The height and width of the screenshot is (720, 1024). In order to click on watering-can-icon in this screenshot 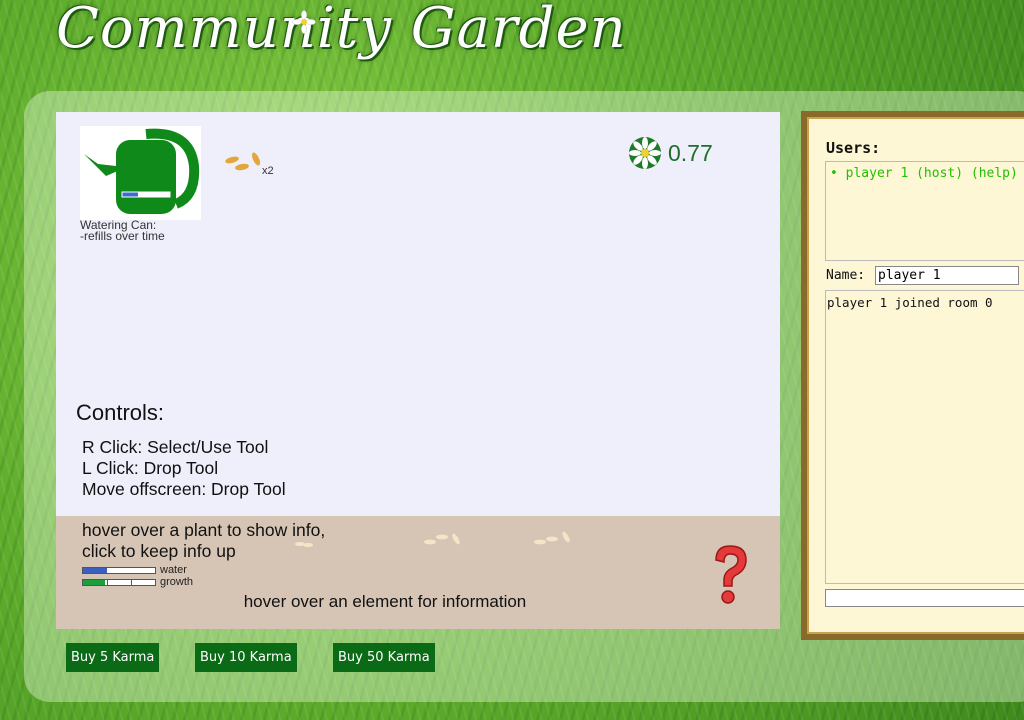, I will do `click(142, 171)`.